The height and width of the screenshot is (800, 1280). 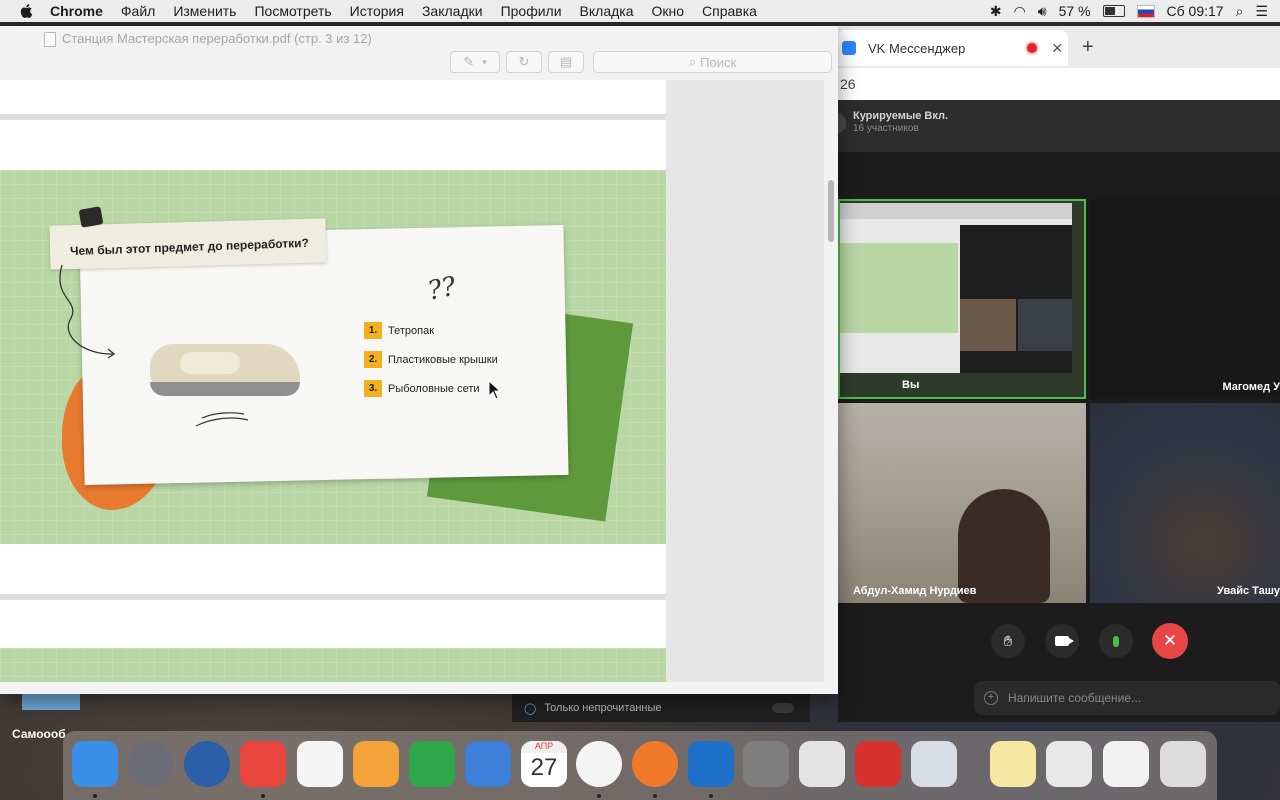 What do you see at coordinates (1088, 47) in the screenshot?
I see `new-tab-button: +` at bounding box center [1088, 47].